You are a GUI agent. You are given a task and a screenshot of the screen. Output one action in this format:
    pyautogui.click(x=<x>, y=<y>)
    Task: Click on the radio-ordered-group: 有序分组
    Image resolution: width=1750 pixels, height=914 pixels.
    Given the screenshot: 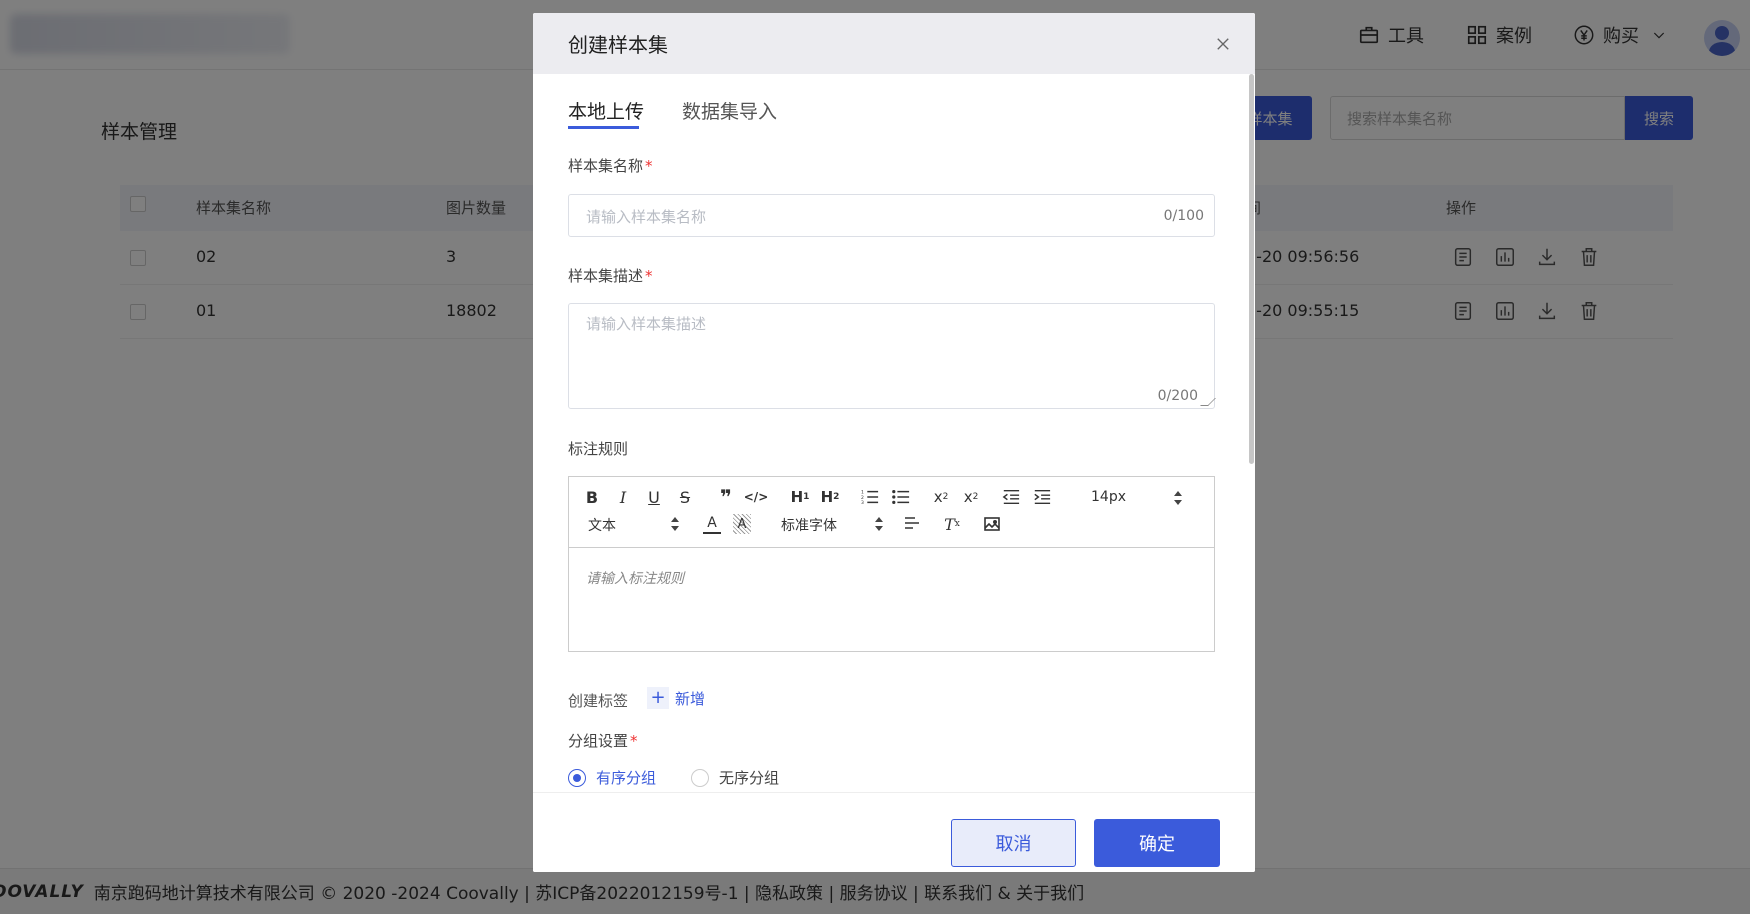 What is the action you would take?
    pyautogui.click(x=612, y=777)
    